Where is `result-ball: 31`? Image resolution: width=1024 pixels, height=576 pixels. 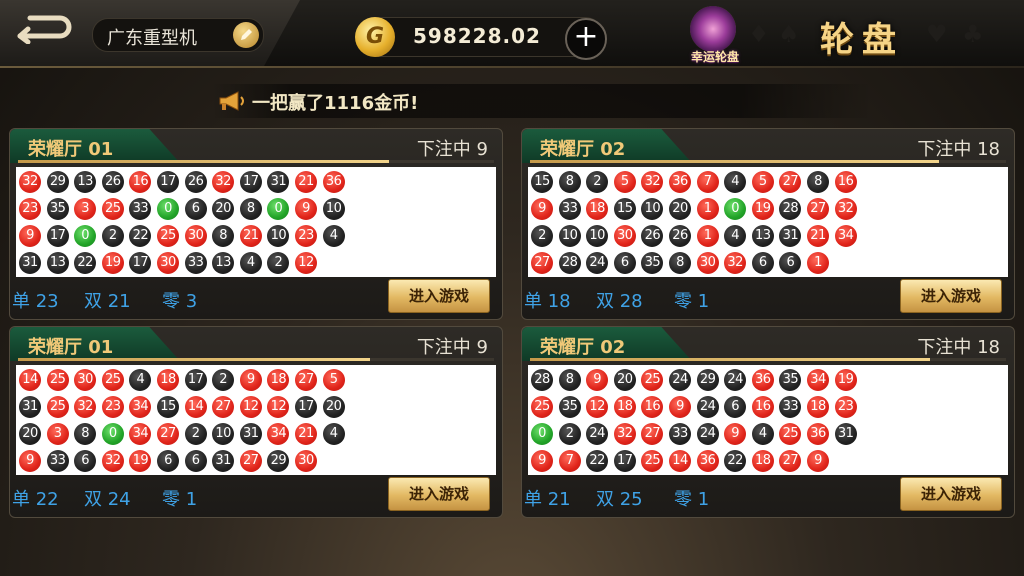
result-ball: 31 is located at coordinates (278, 182).